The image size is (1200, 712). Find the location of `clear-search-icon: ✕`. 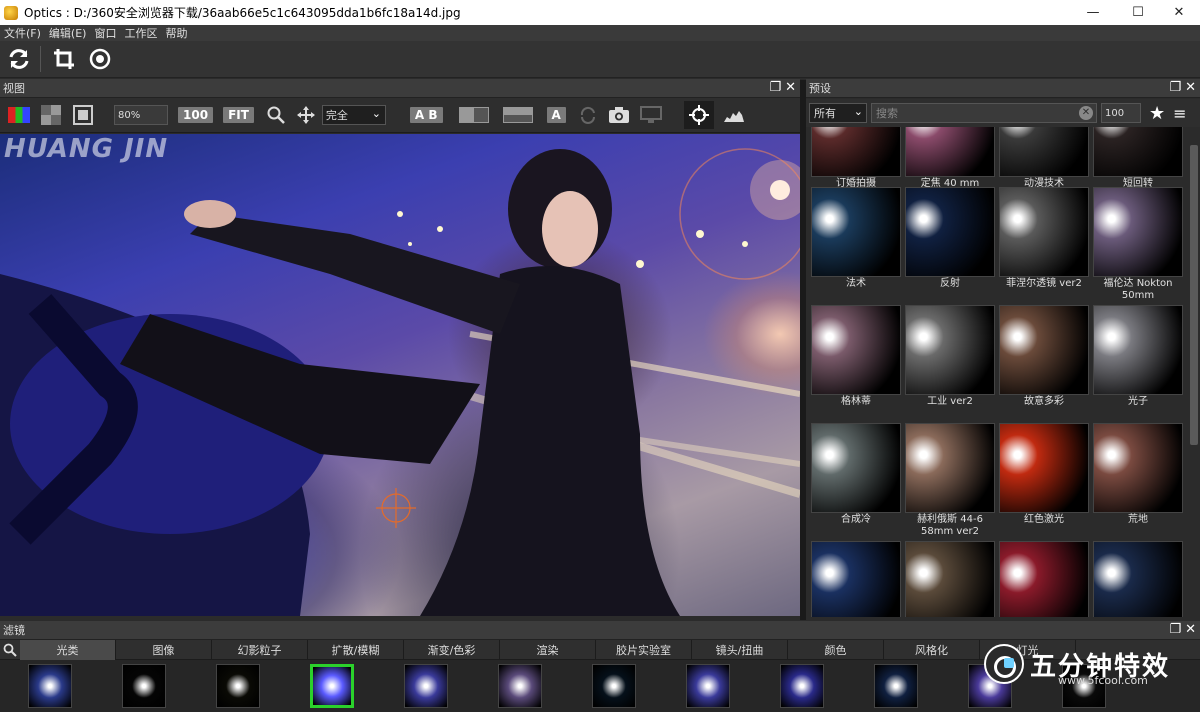

clear-search-icon: ✕ is located at coordinates (1086, 113).